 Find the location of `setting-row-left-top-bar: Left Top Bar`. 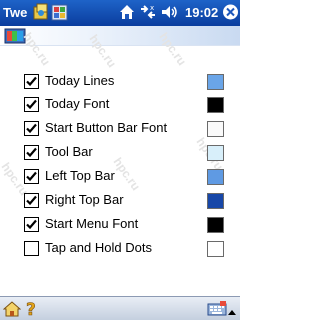

setting-row-left-top-bar: Left Top Bar is located at coordinates (120, 177).